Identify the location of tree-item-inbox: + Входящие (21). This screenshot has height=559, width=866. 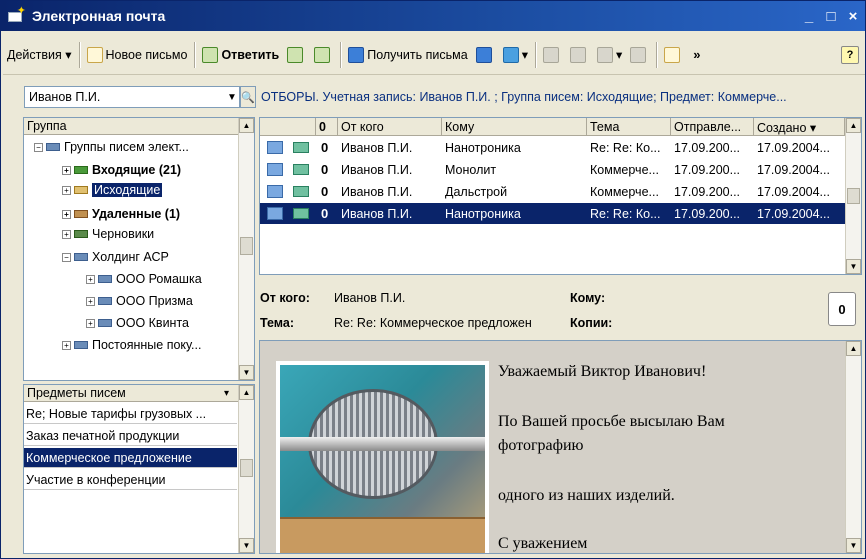
(121, 170).